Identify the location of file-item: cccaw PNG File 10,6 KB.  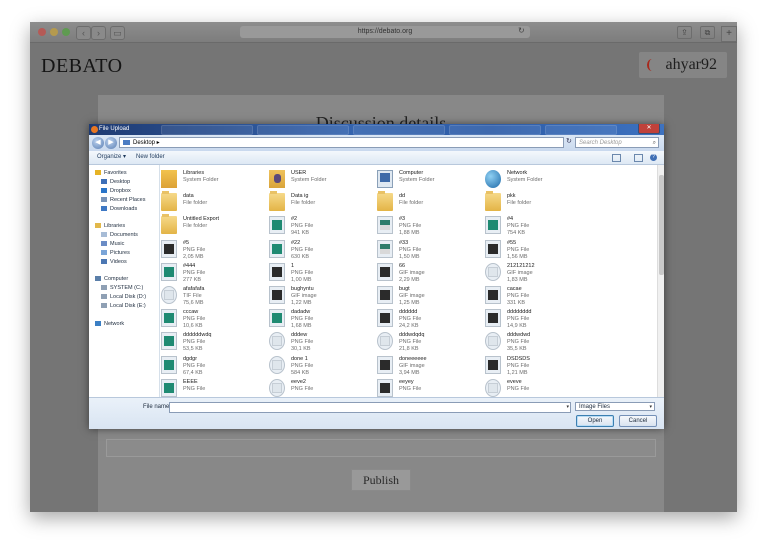
(215, 319).